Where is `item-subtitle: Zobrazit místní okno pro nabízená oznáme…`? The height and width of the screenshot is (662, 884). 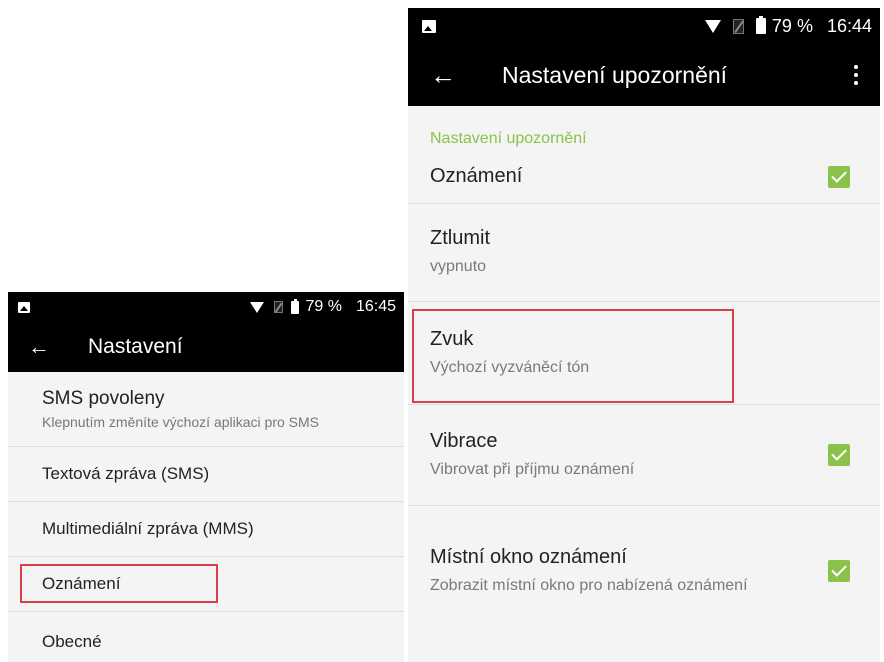
item-subtitle: Zobrazit místní okno pro nabízená oznáme… is located at coordinates (589, 585).